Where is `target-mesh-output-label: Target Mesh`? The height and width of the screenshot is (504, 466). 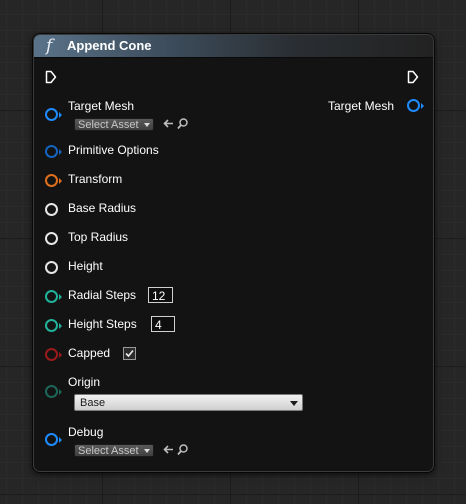 target-mesh-output-label: Target Mesh is located at coordinates (361, 106).